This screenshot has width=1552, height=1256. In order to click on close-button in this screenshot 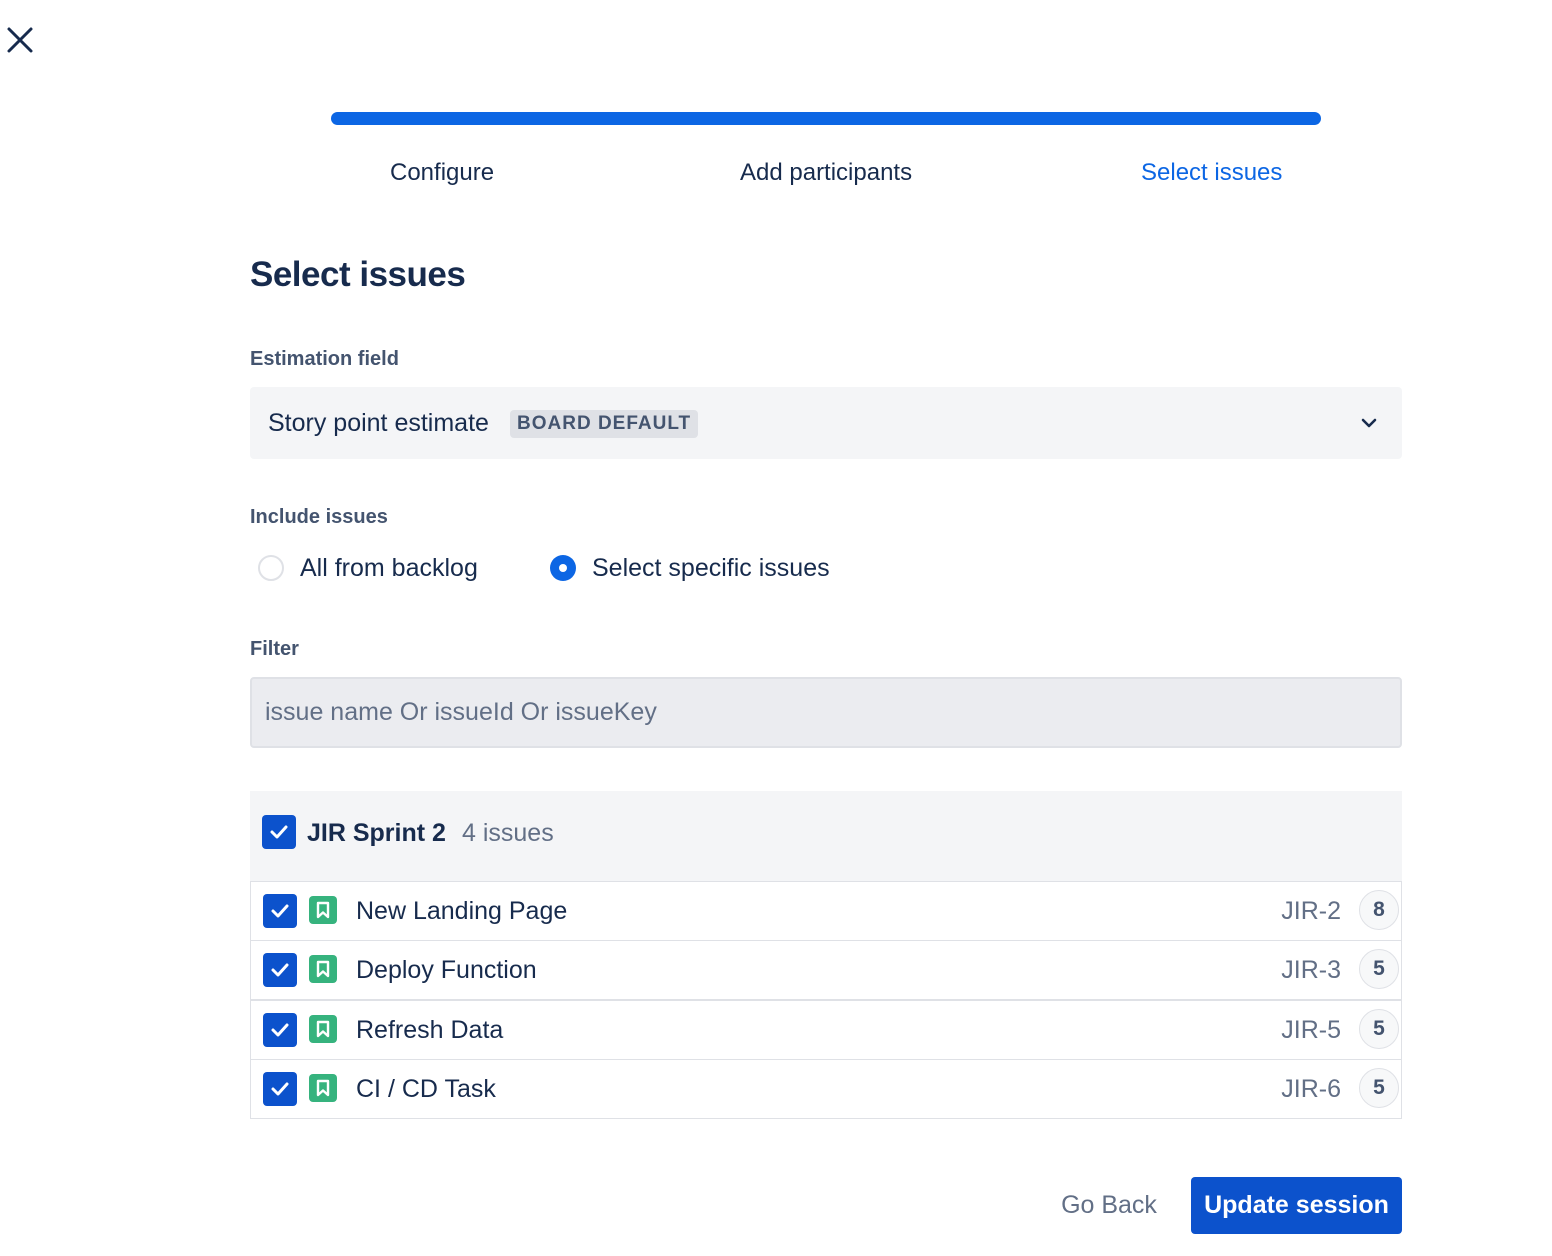, I will do `click(20, 40)`.